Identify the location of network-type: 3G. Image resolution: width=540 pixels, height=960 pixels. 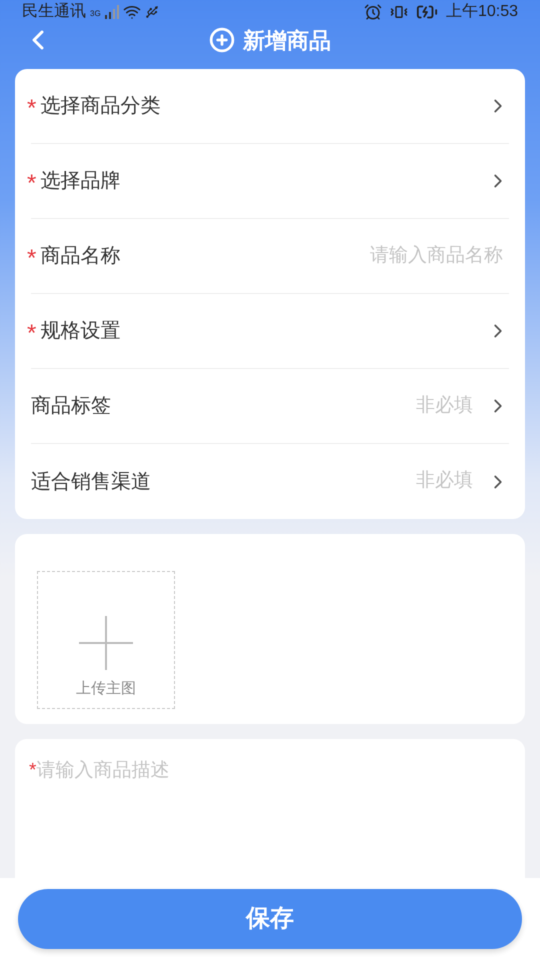
(95, 14).